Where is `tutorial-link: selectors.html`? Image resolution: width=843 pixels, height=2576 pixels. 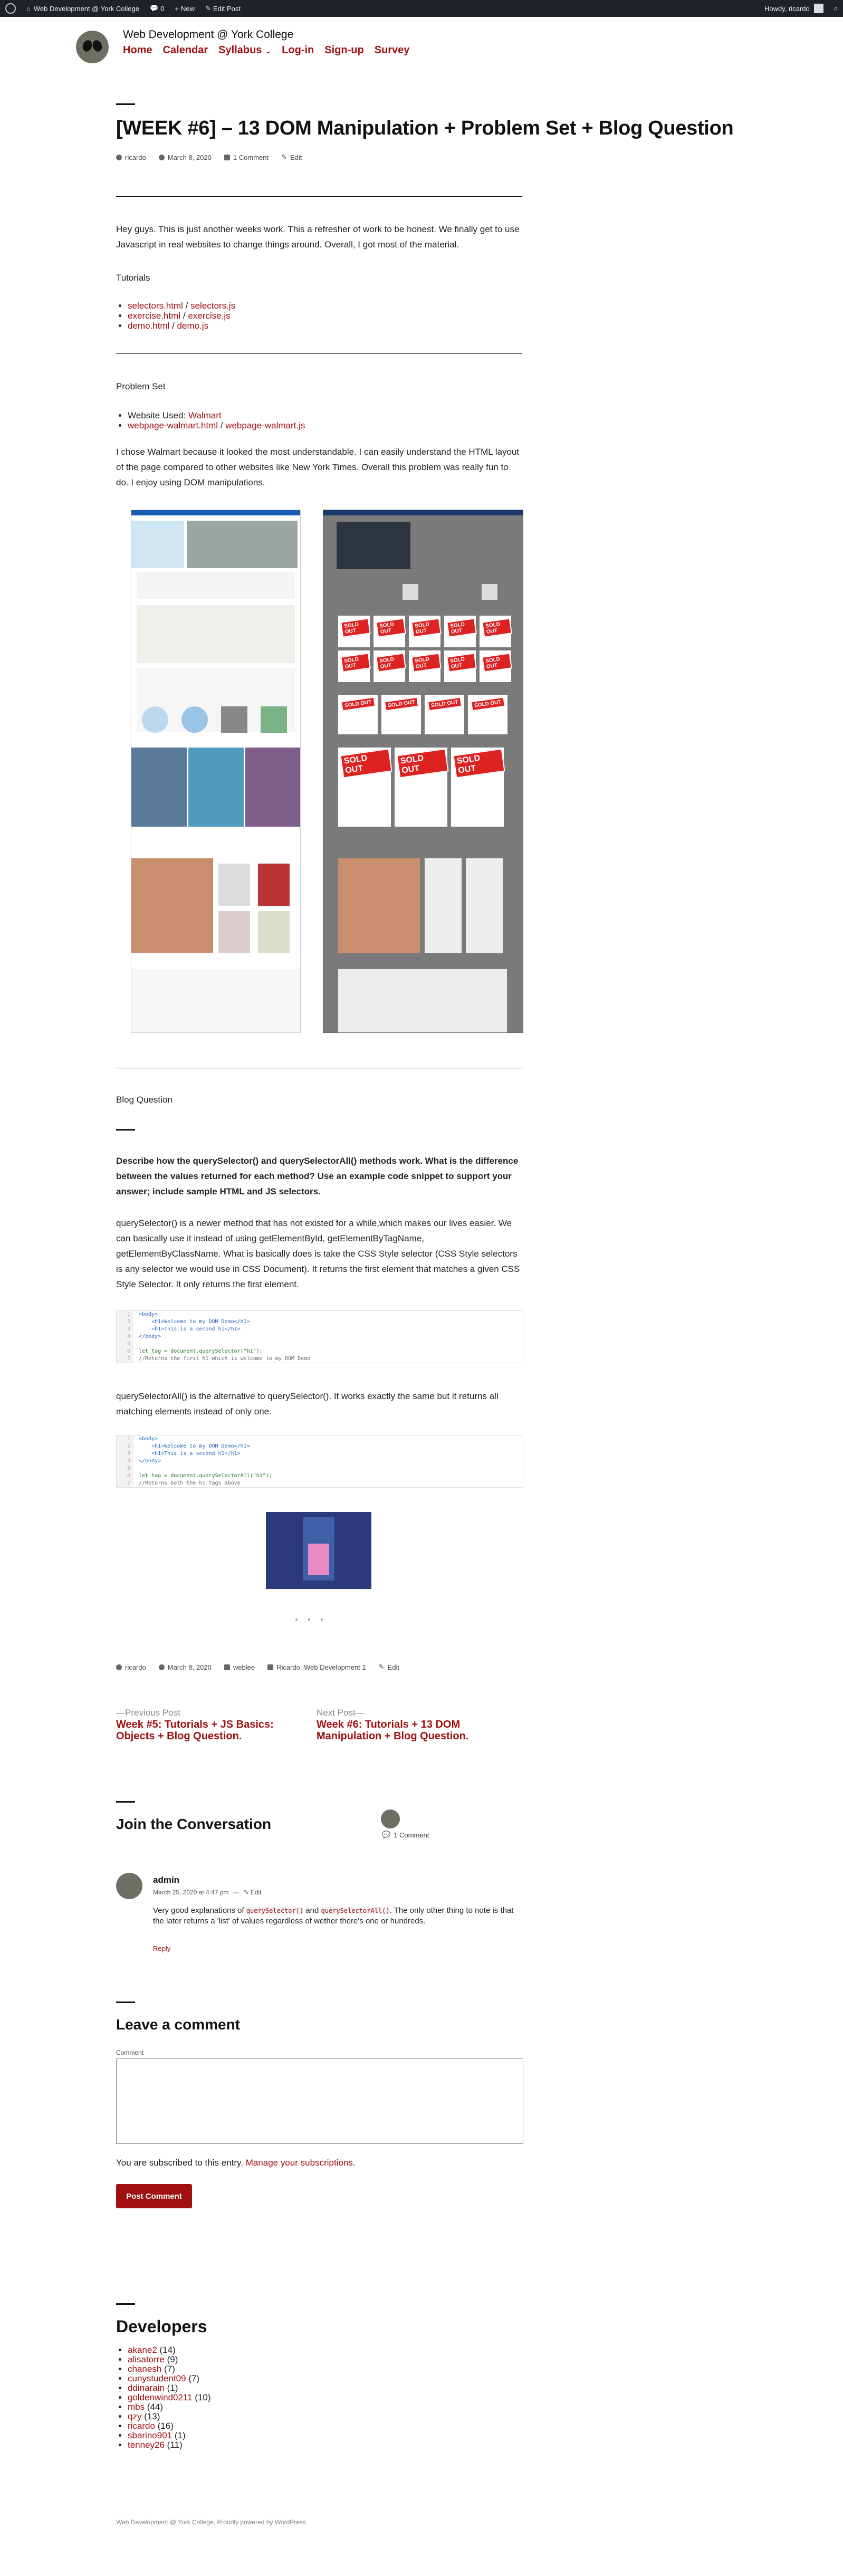
tutorial-link: selectors.html is located at coordinates (155, 306).